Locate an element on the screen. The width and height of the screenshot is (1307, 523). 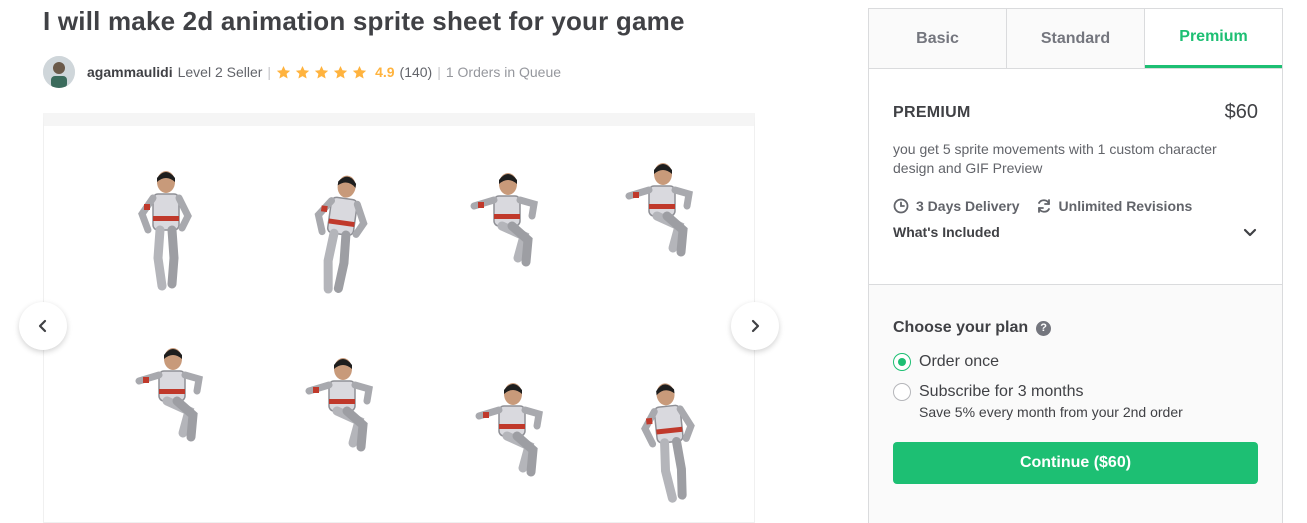
refresh-icon is located at coordinates (1043, 206).